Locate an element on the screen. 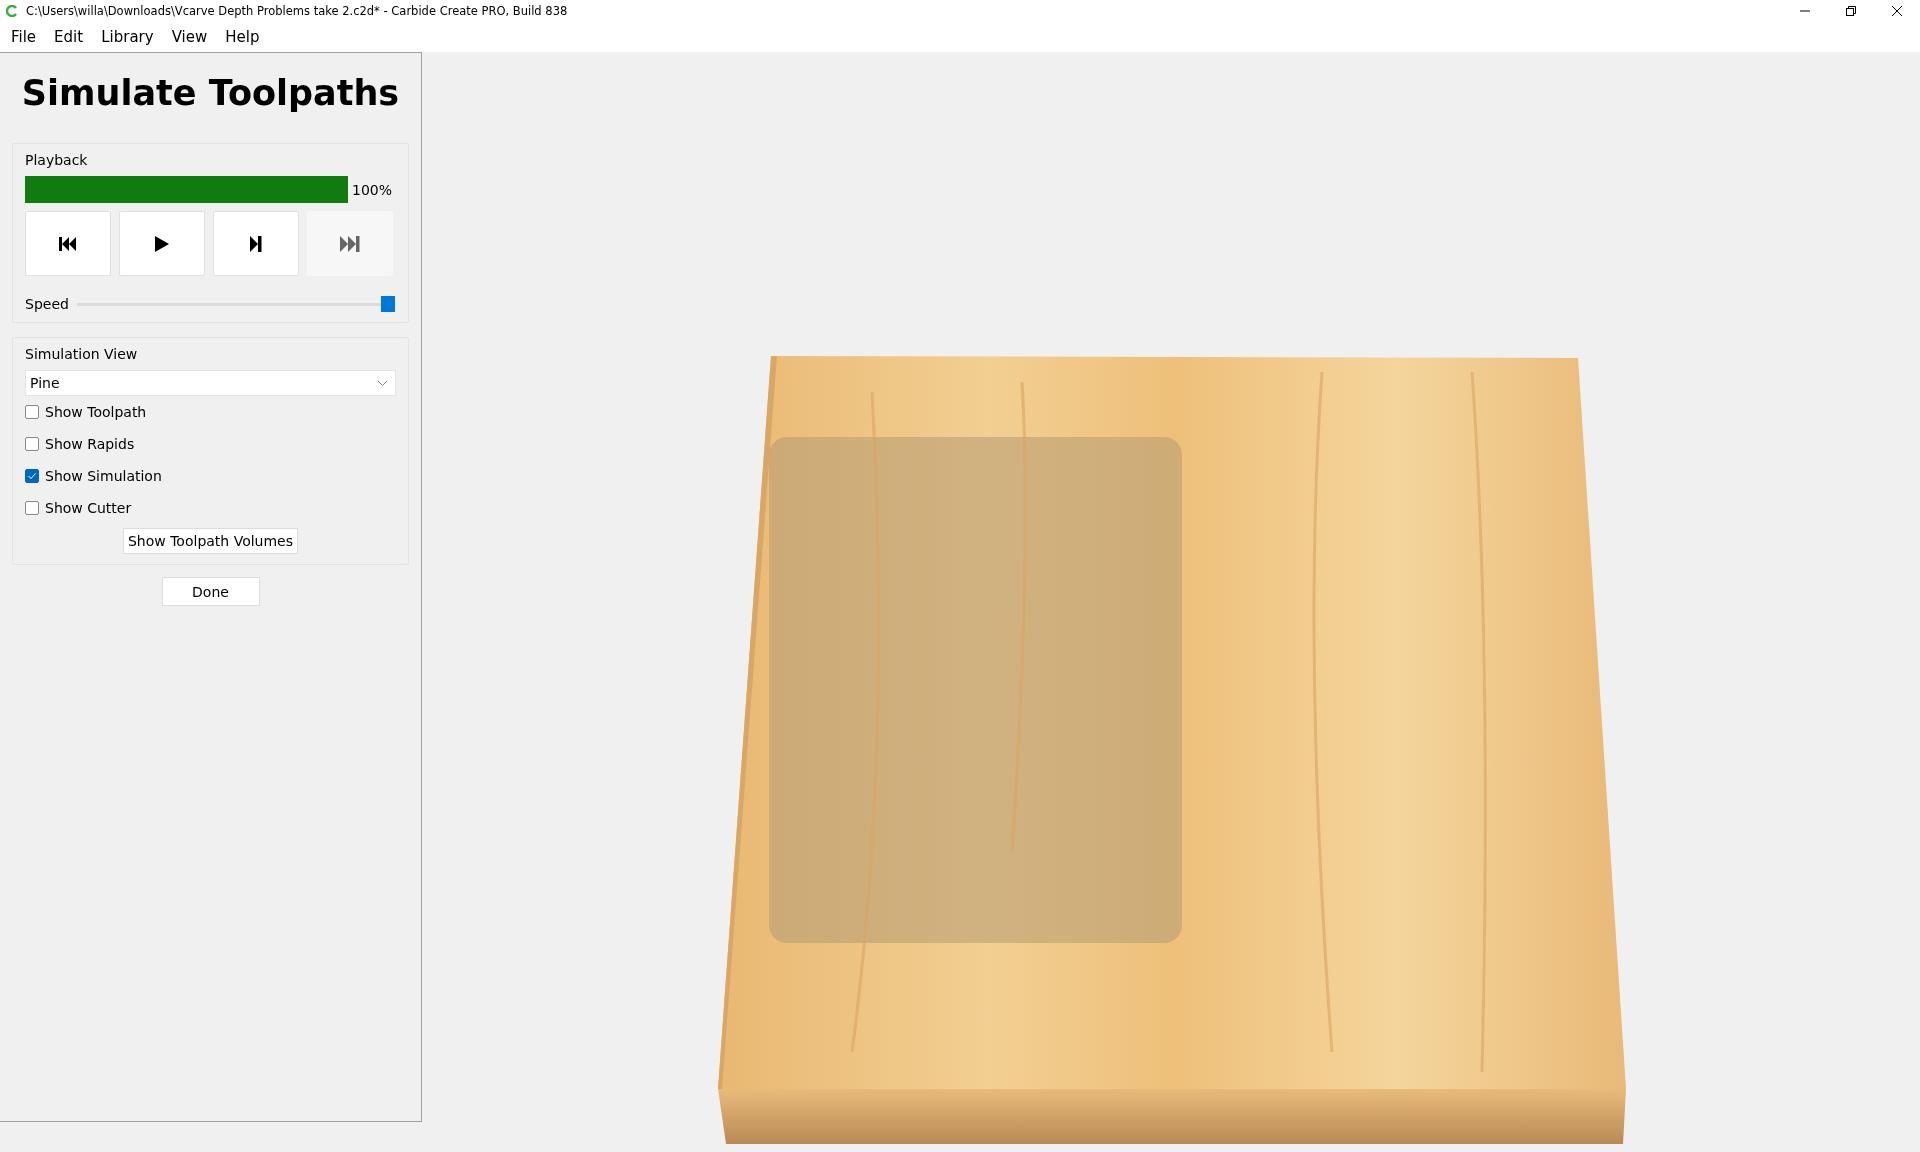 The image size is (1920, 1152). toolpath-volumes-button: Show Toolpath Volumes is located at coordinates (210, 541).